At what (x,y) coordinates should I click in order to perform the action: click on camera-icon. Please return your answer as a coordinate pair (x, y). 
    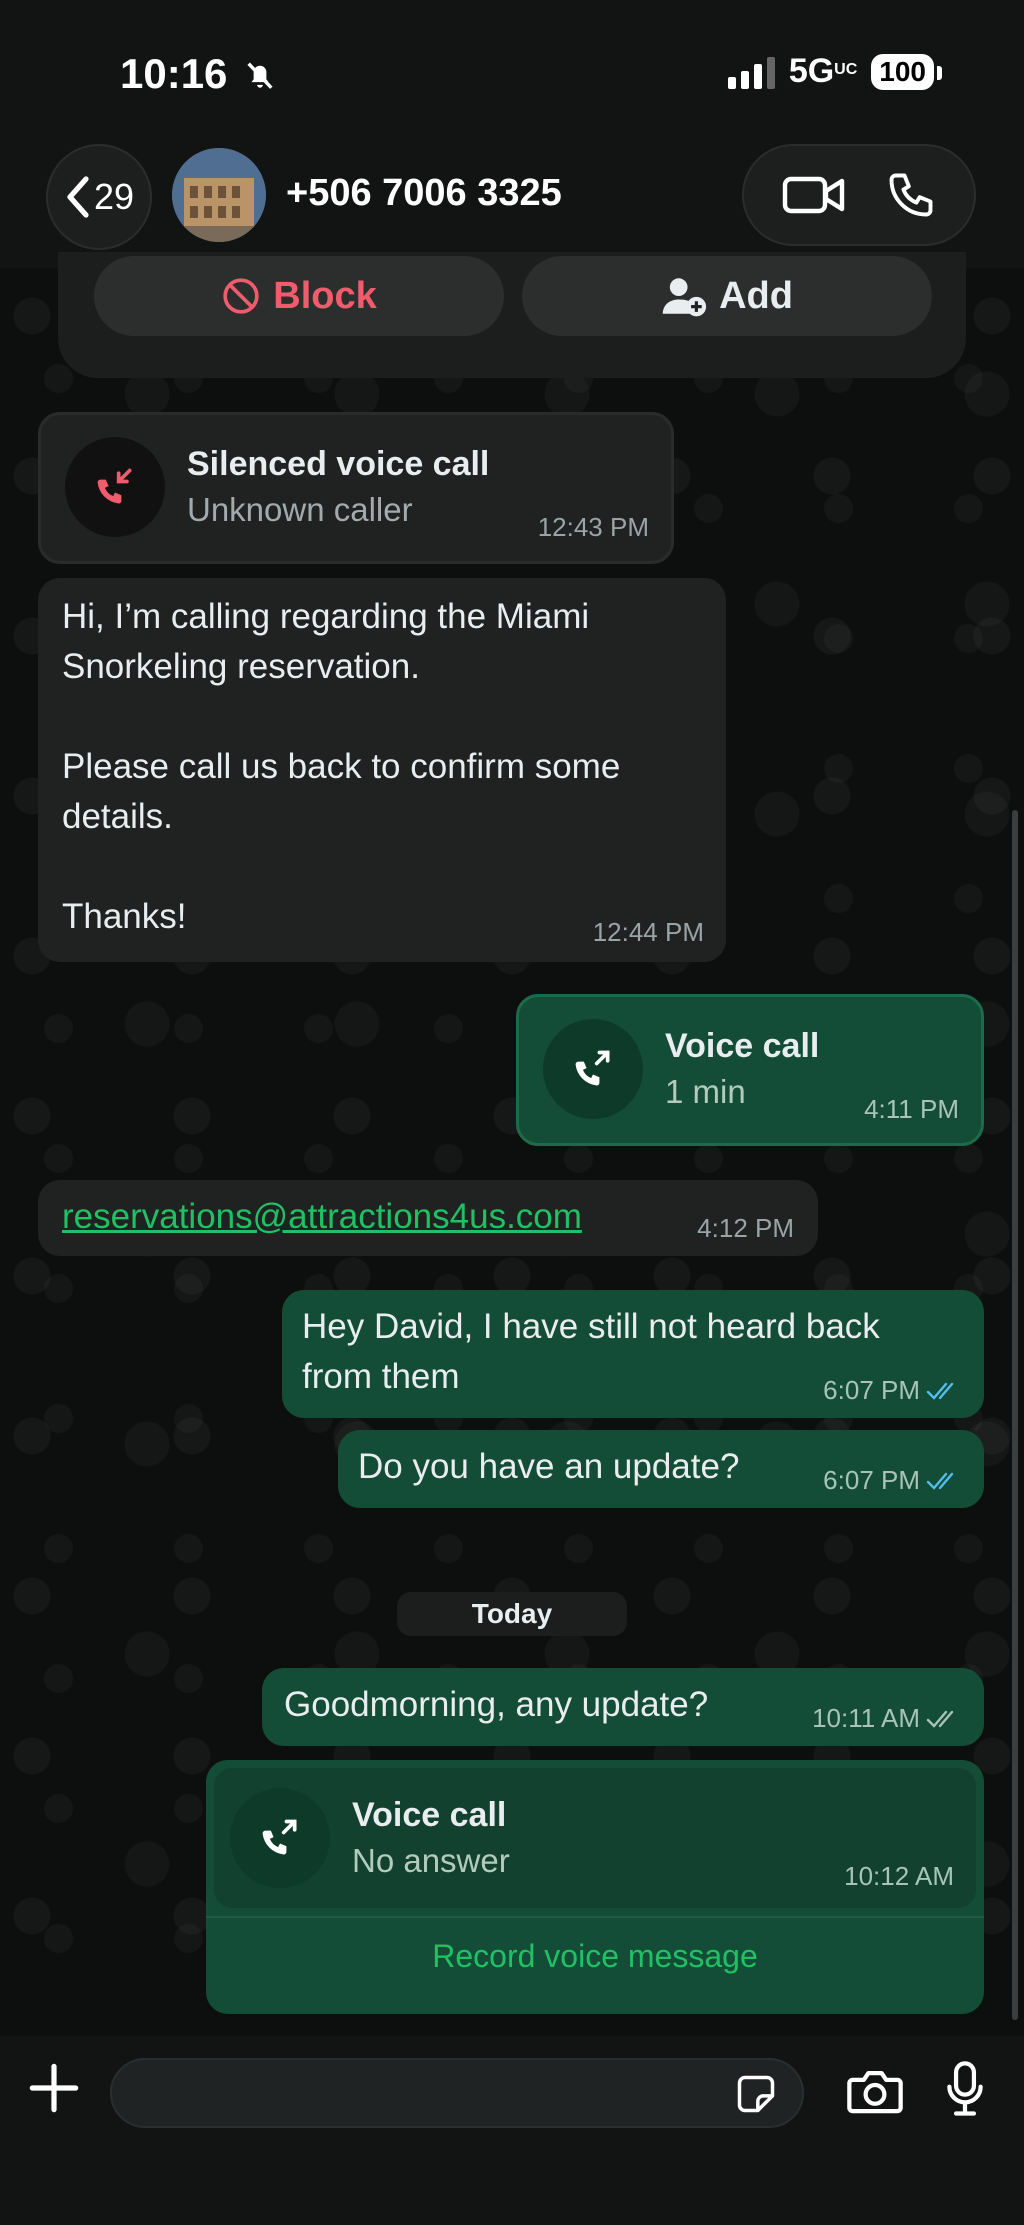
    Looking at the image, I should click on (875, 2091).